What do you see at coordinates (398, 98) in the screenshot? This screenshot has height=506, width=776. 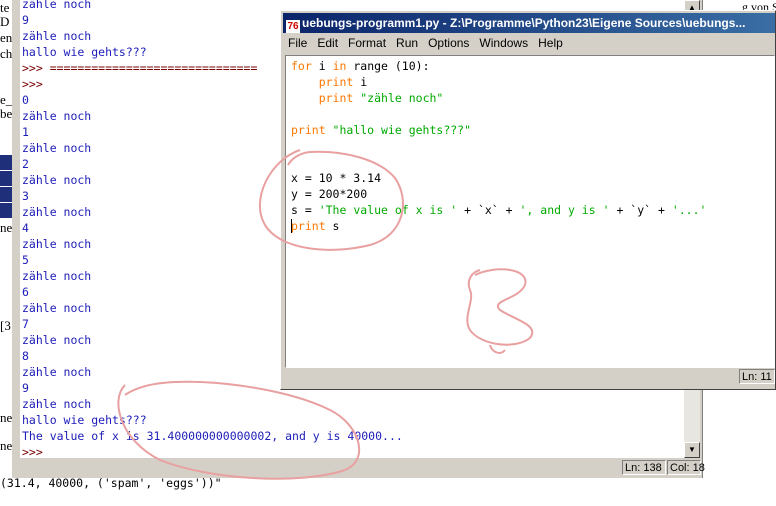 I see `code-string: "zähle noch"` at bounding box center [398, 98].